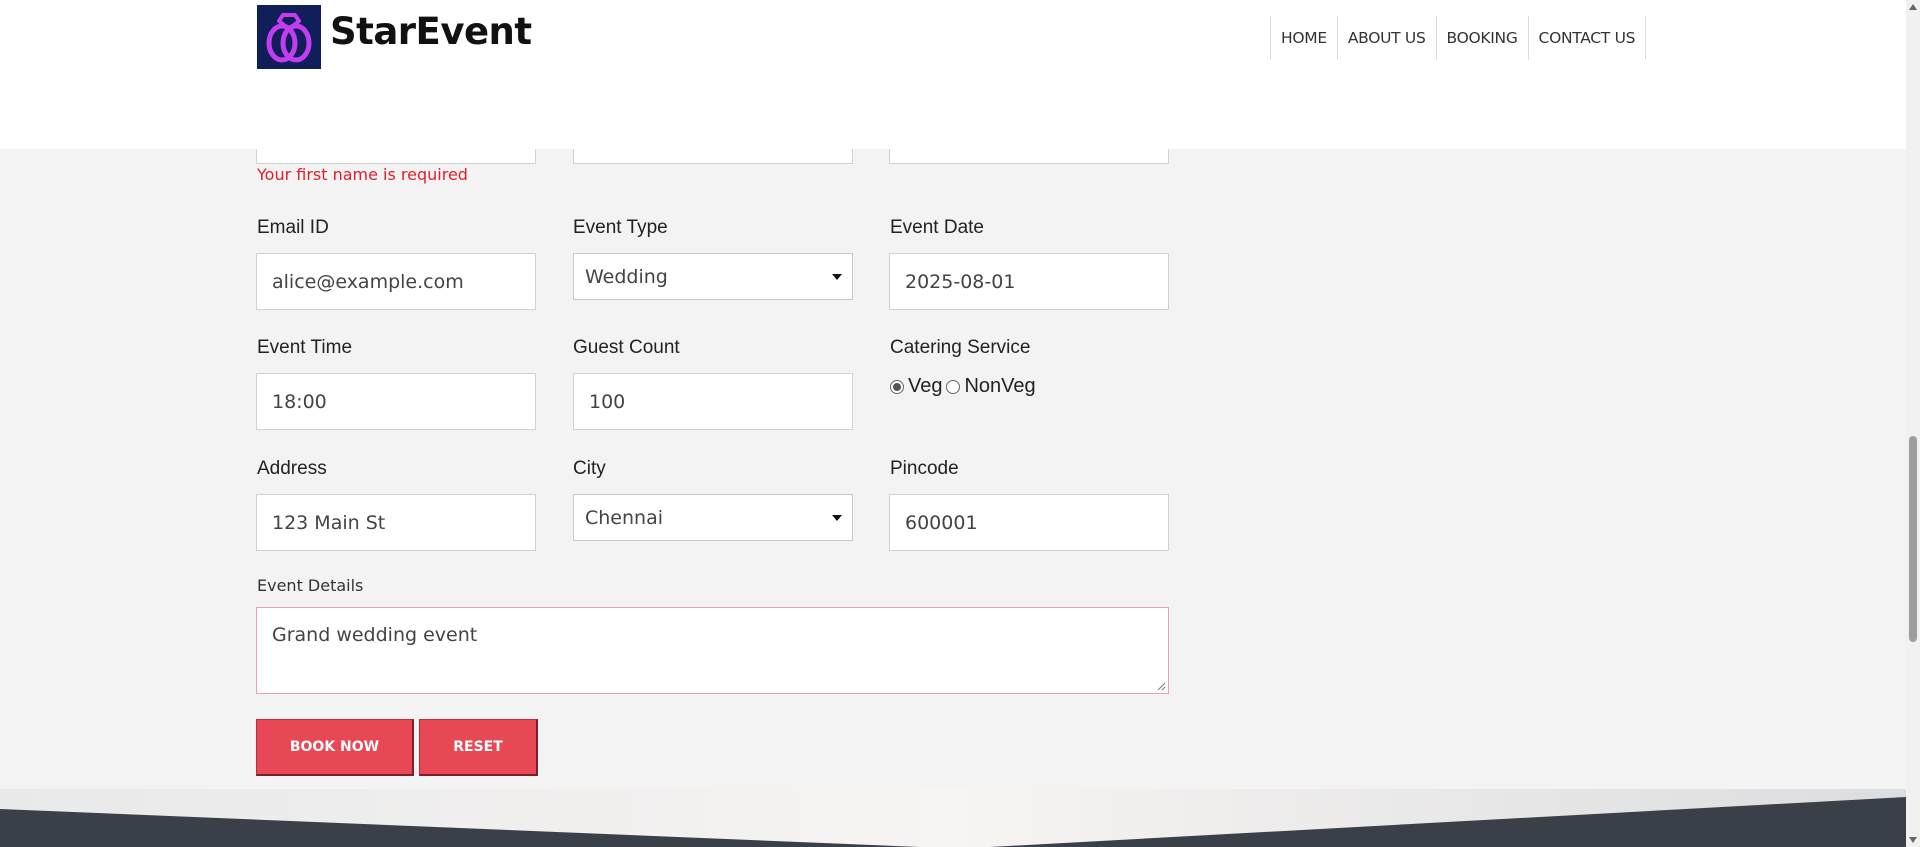  Describe the element at coordinates (925, 386) in the screenshot. I see `veg-radio-label: Veg` at that location.